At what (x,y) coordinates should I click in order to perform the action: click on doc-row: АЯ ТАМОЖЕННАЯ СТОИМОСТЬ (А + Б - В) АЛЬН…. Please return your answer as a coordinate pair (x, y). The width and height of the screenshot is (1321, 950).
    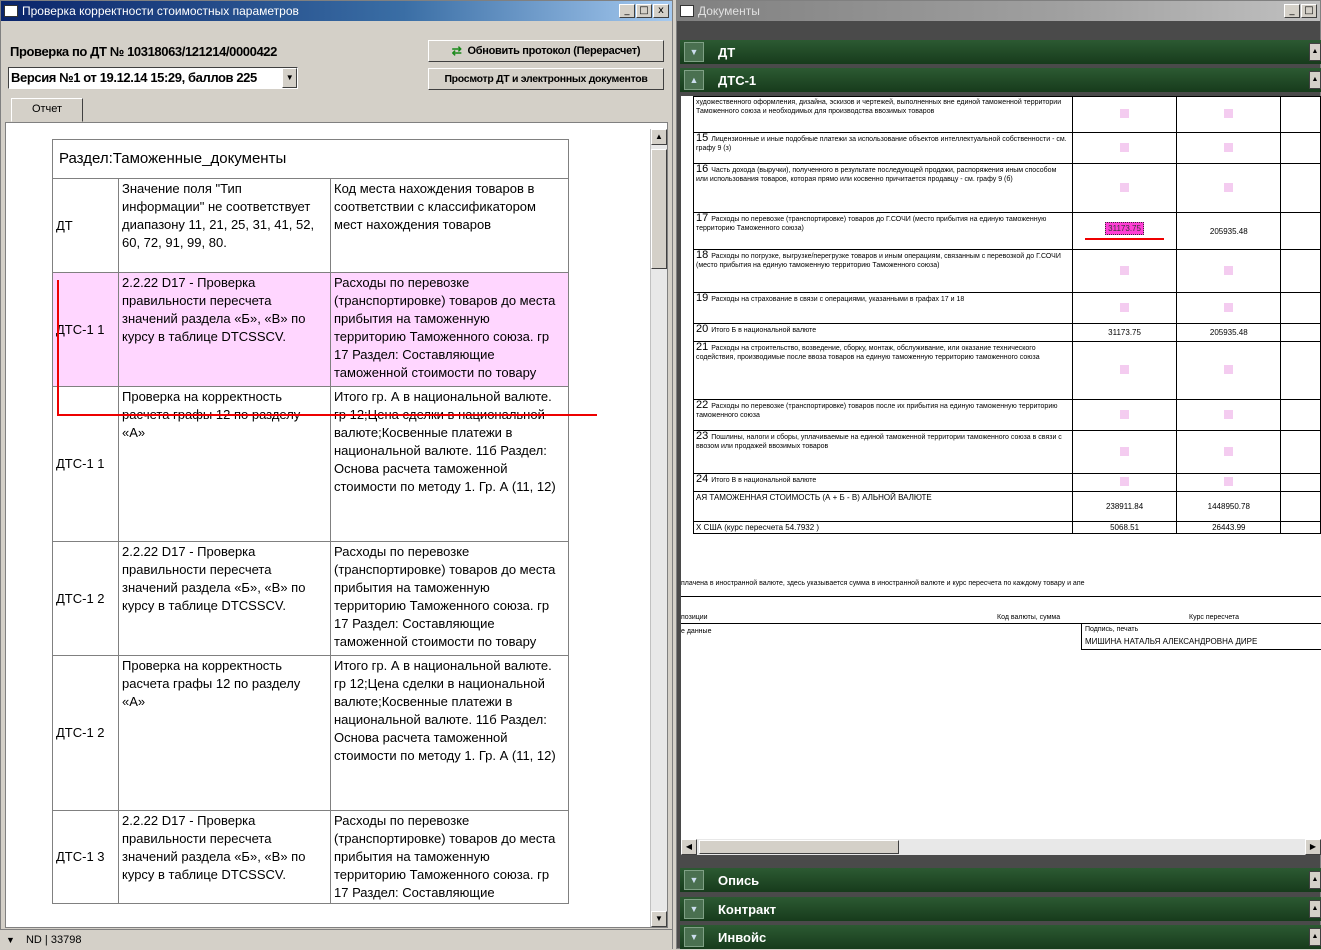
    Looking at the image, I should click on (1007, 506).